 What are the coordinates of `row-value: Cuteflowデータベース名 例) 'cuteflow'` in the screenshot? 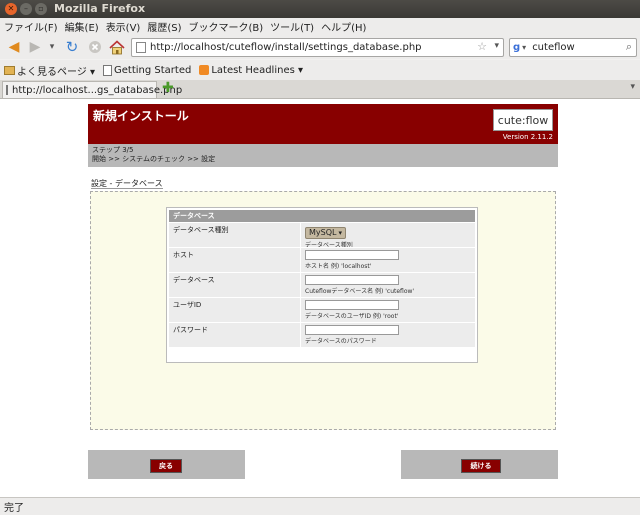 It's located at (388, 285).